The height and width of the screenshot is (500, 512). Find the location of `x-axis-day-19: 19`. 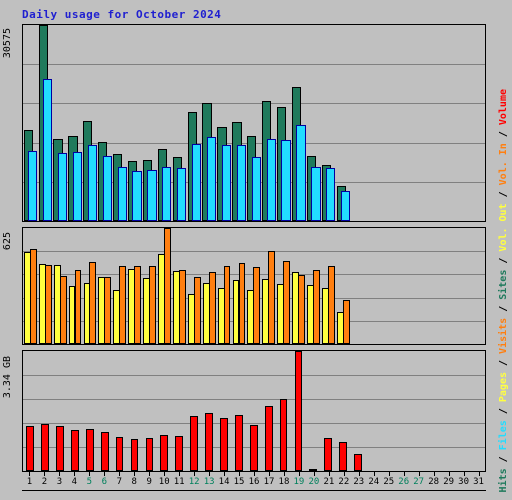

x-axis-day-19: 19 is located at coordinates (299, 482).